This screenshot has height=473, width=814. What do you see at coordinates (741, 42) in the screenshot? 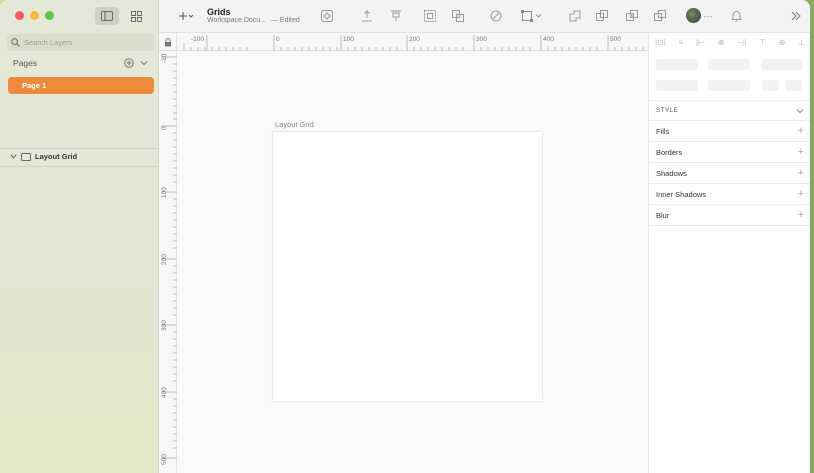
I see `align-right-icon: ⊣|` at bounding box center [741, 42].